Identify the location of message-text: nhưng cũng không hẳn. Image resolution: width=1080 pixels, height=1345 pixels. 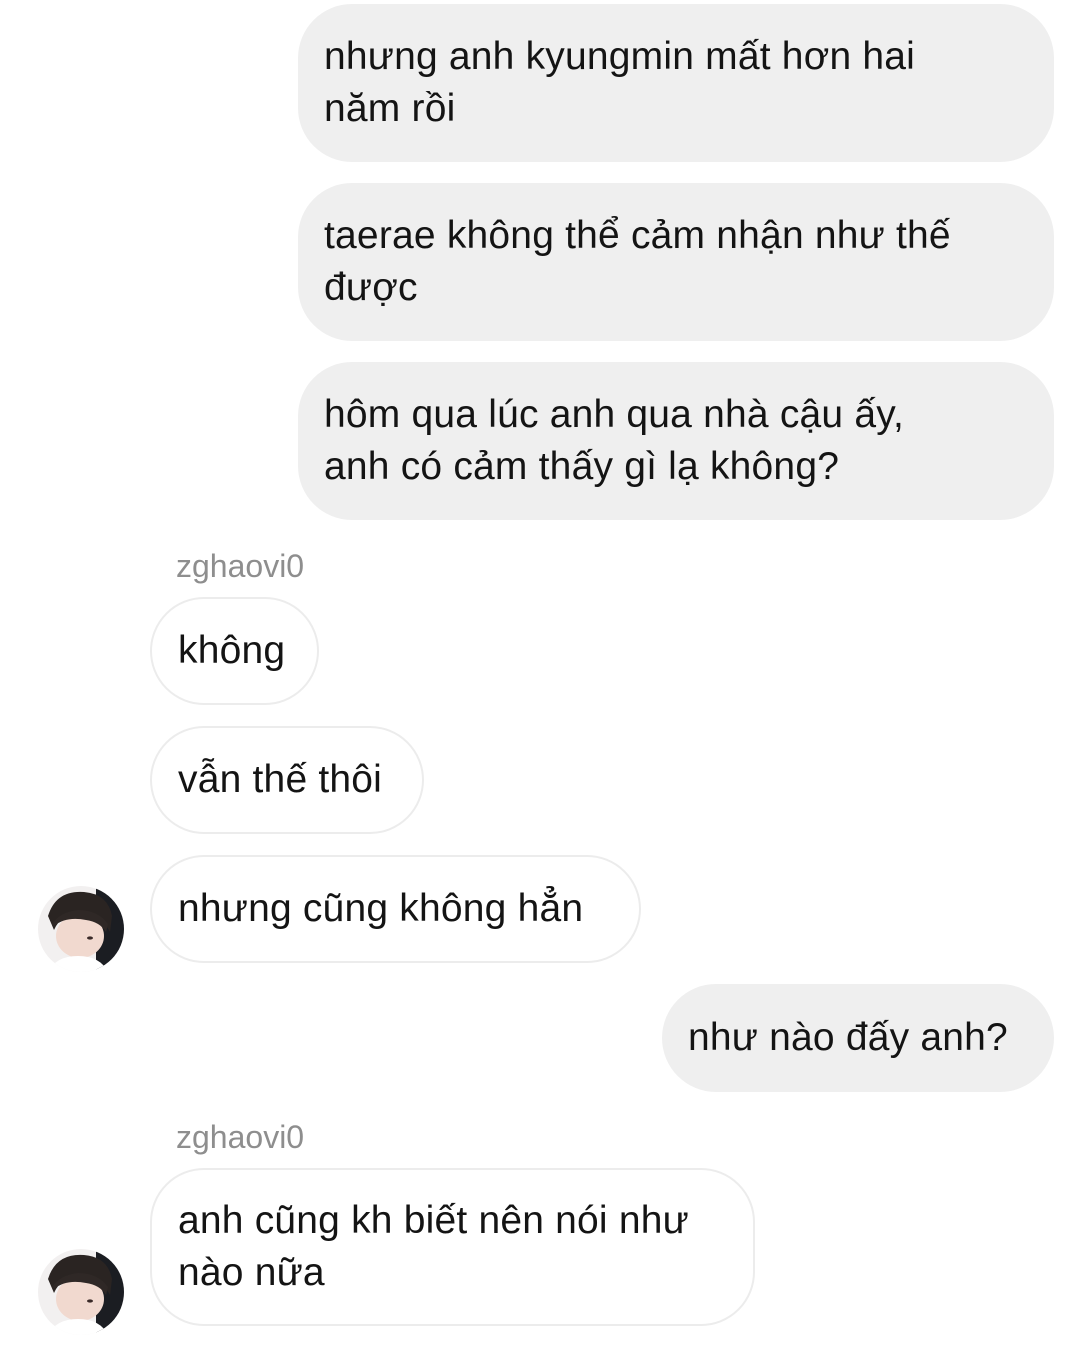
(381, 908).